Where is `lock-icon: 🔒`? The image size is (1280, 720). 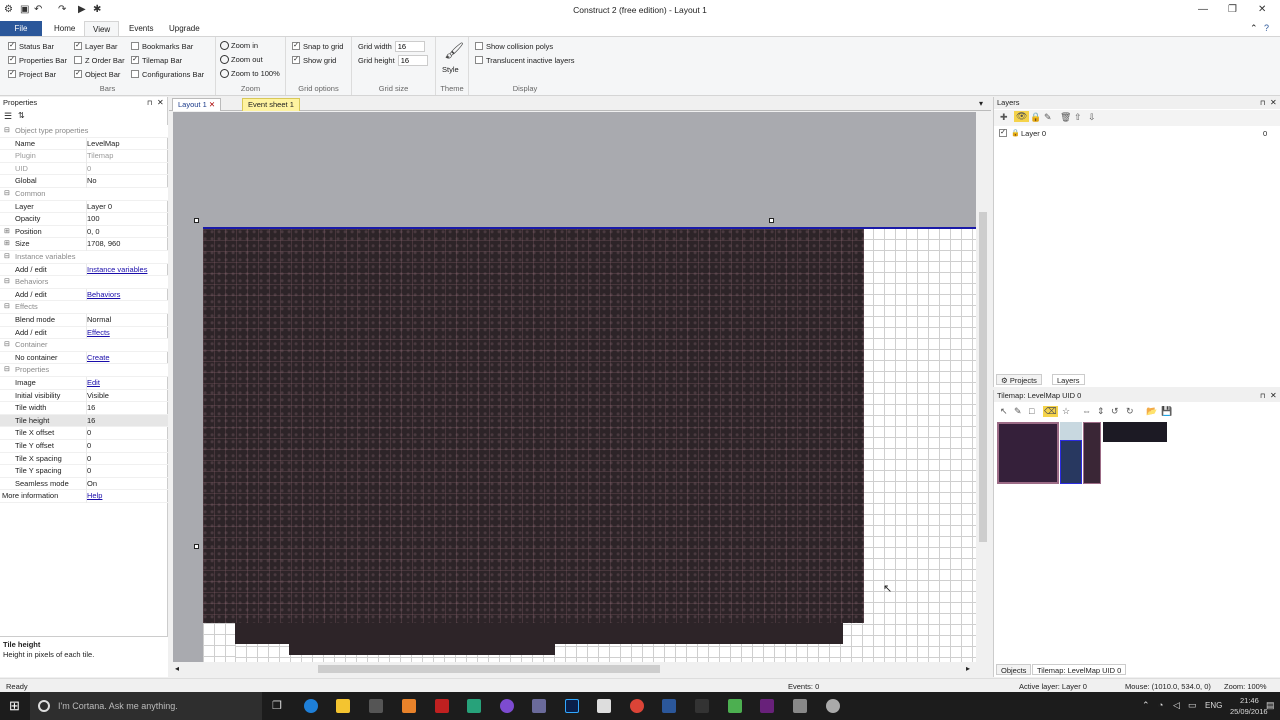 lock-icon: 🔒 is located at coordinates (1035, 117).